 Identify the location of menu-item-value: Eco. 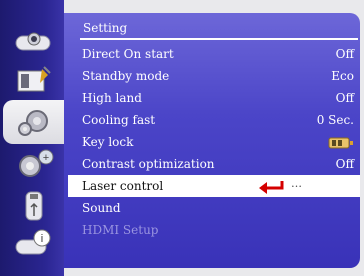
(342, 76).